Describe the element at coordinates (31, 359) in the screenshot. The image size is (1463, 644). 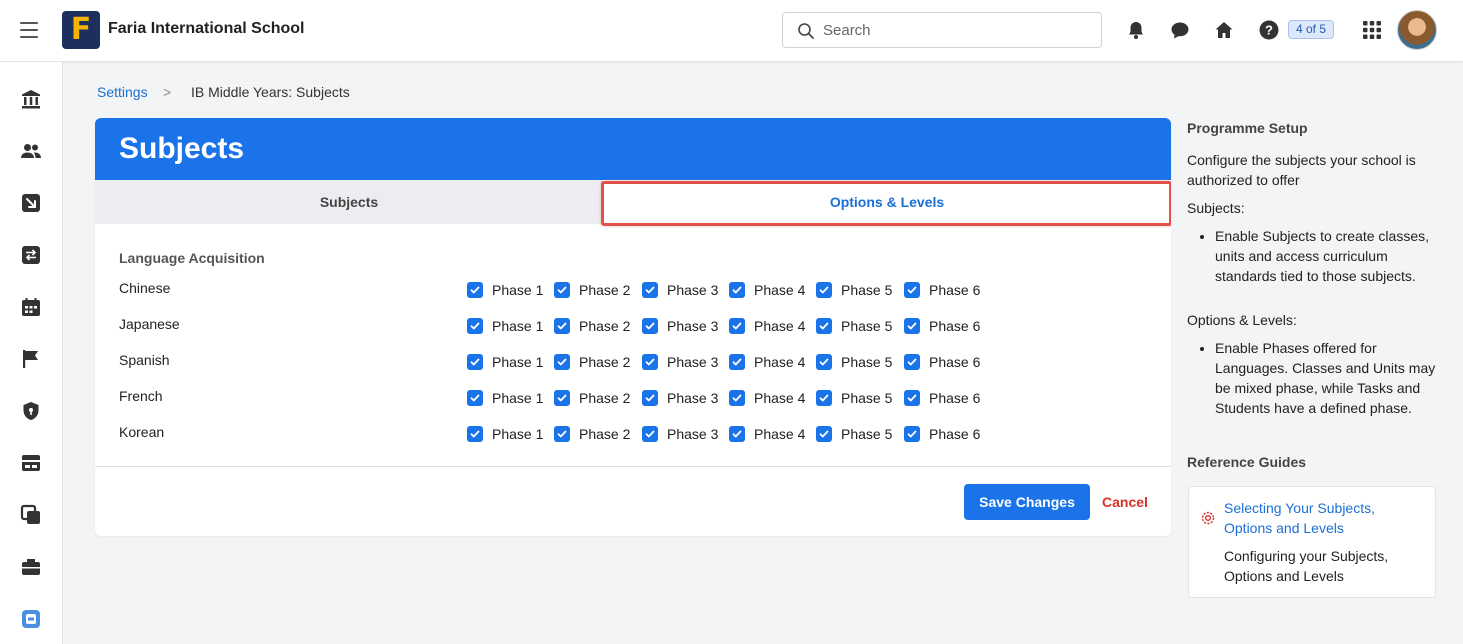
I see `flag-icon` at that location.